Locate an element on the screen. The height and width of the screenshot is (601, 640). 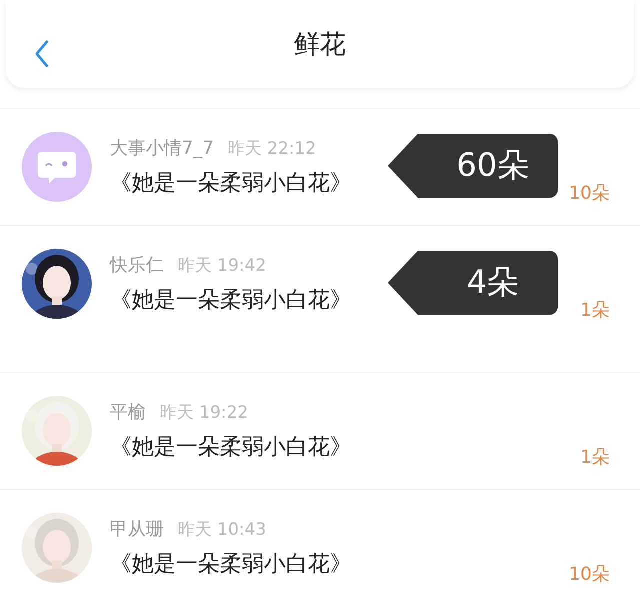
back-icon is located at coordinates (42, 54).